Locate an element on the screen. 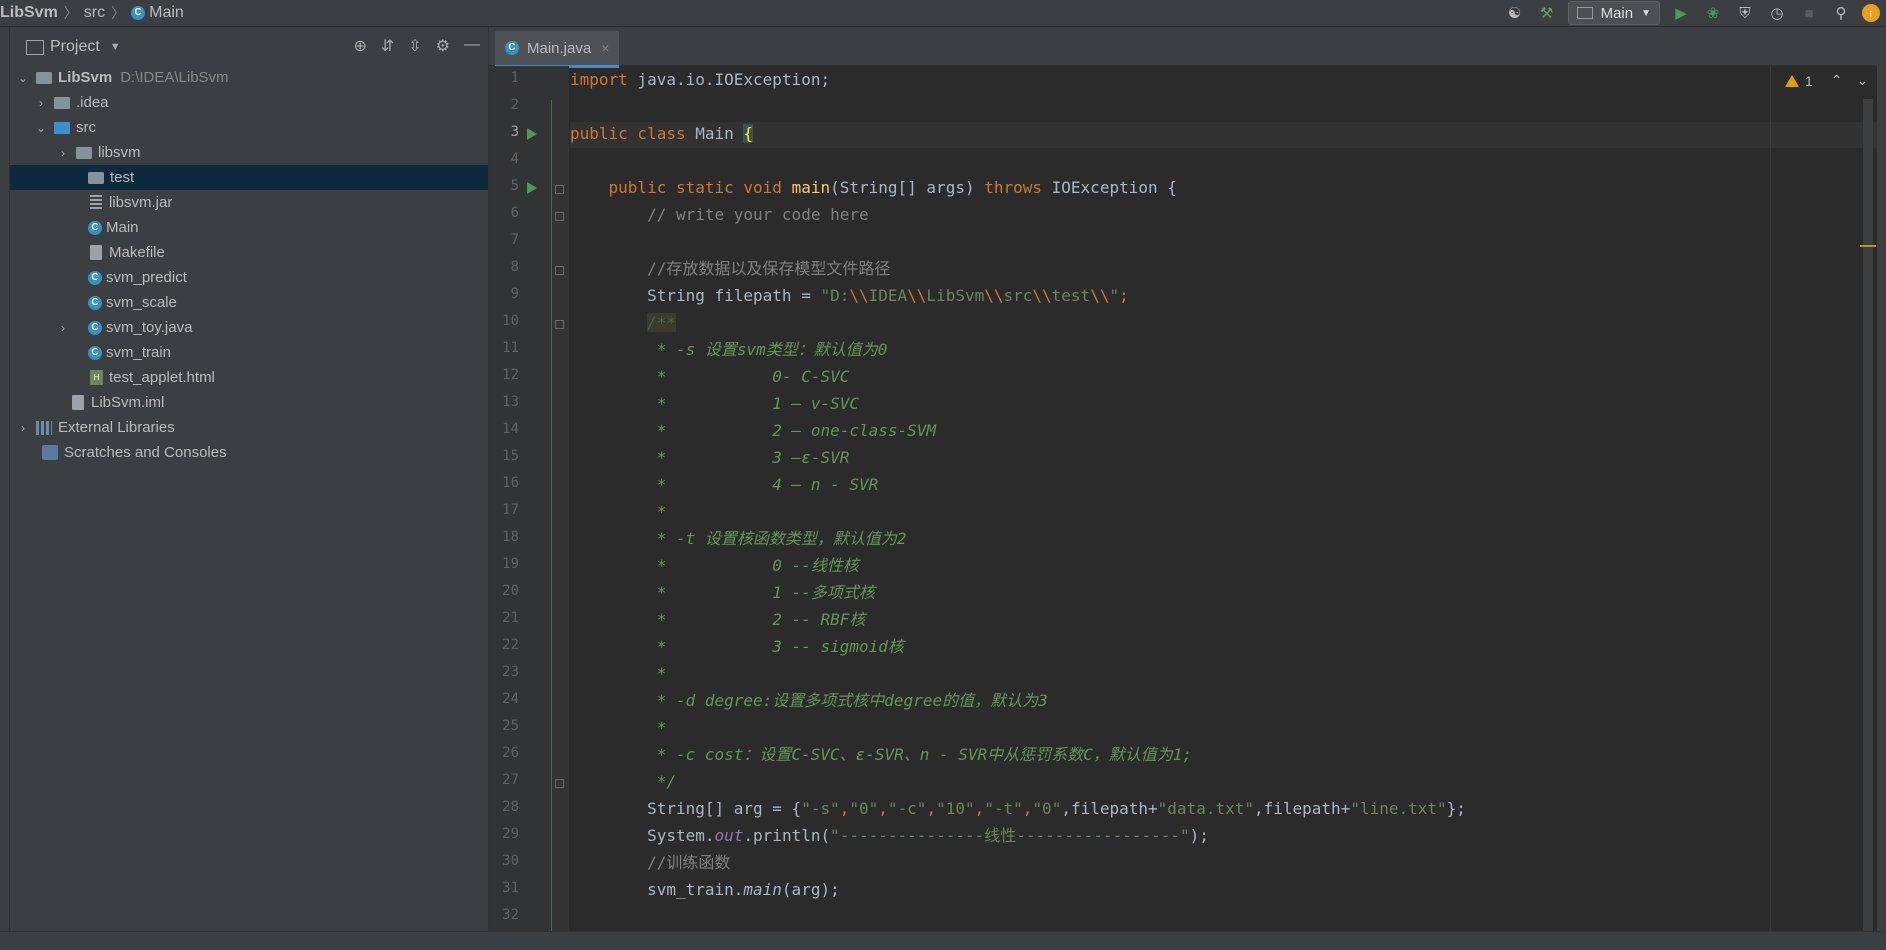 This screenshot has height=950, width=1886. chevron-up-icon: ⌃ is located at coordinates (1837, 80).